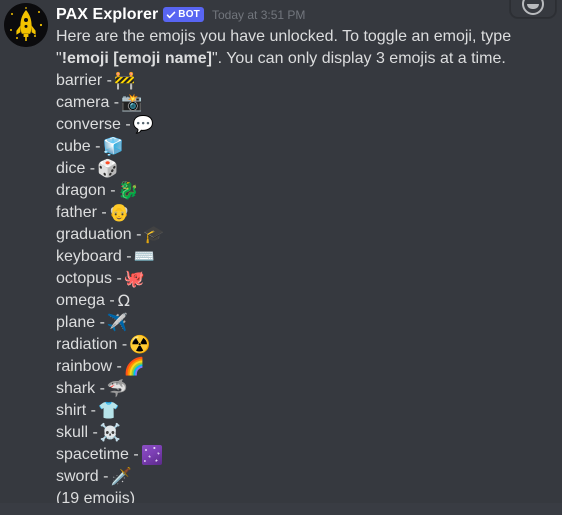 The height and width of the screenshot is (515, 562). What do you see at coordinates (89, 366) in the screenshot?
I see `emoji-name-label: rainbow -` at bounding box center [89, 366].